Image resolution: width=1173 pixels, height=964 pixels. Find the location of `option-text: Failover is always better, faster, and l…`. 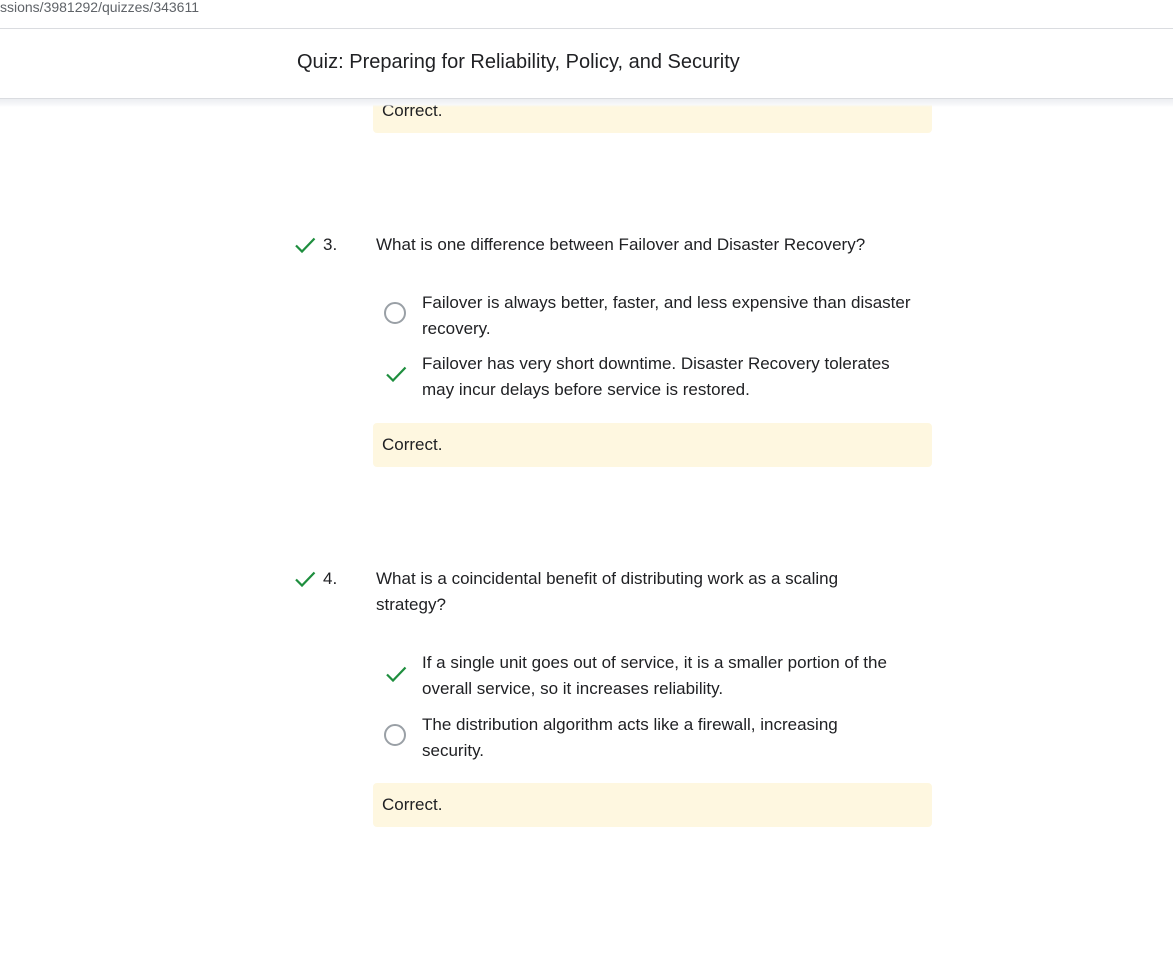

option-text: Failover is always better, faster, and l… is located at coordinates (679, 316).